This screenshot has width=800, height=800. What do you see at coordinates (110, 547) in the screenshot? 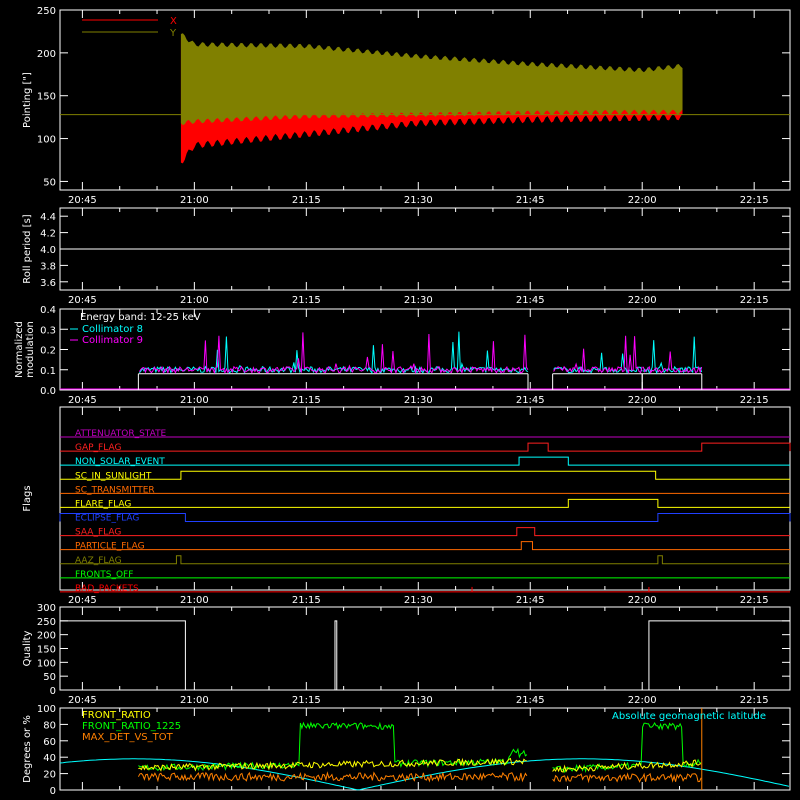
I see `flag-label: PARTICLE_FLAG` at bounding box center [110, 547].